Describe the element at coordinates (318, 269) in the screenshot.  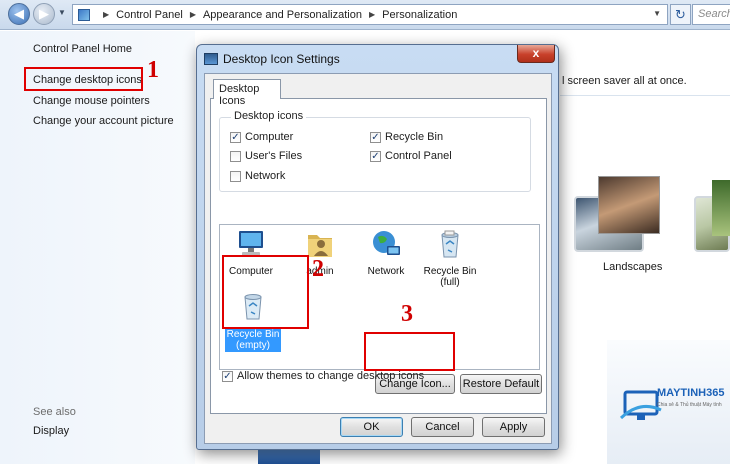
I see `step-number-2: 2` at that location.